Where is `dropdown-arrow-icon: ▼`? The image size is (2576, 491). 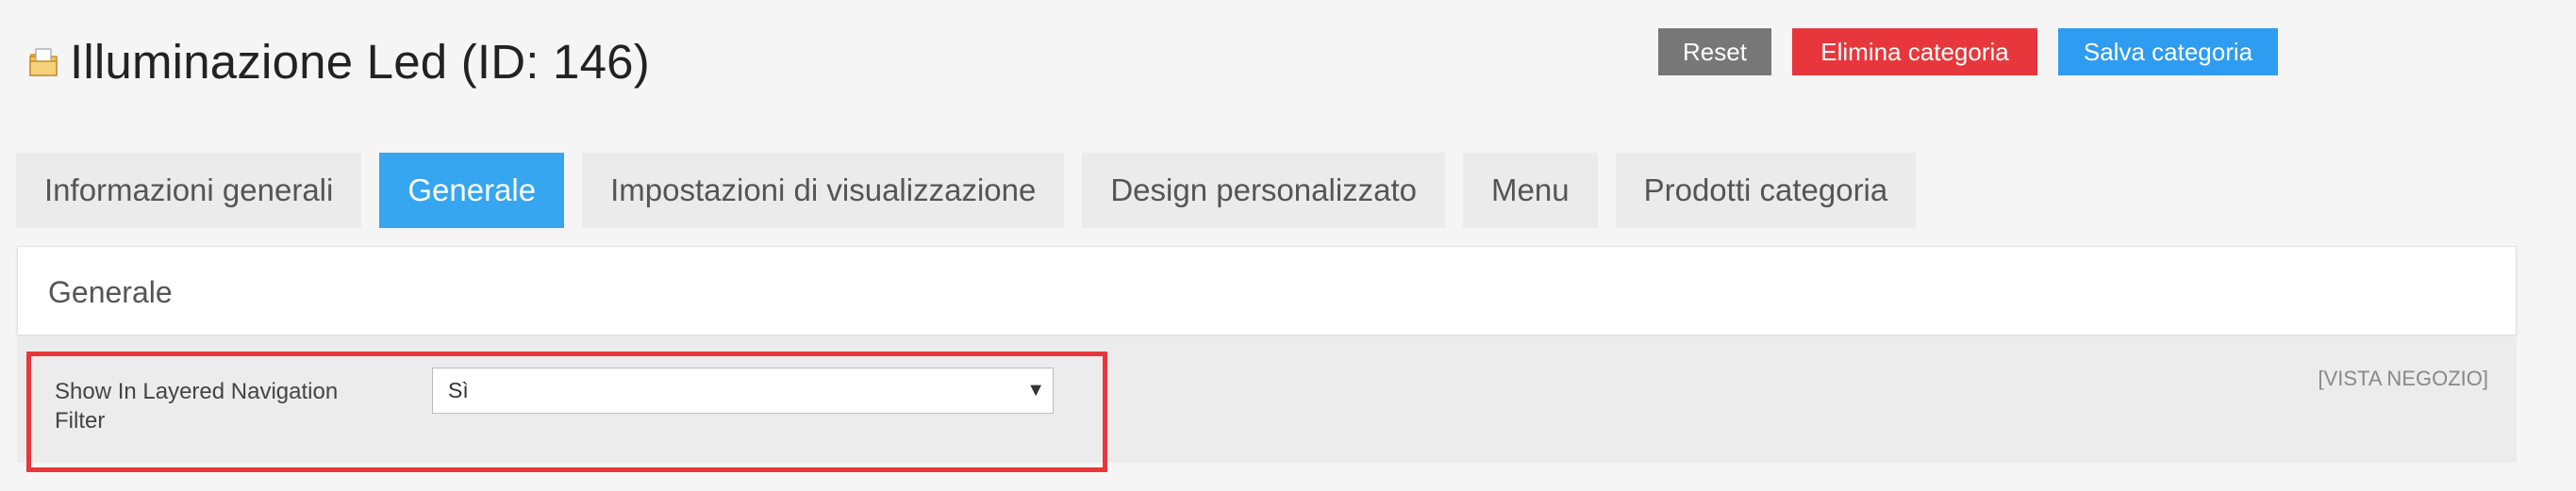 dropdown-arrow-icon: ▼ is located at coordinates (1035, 391).